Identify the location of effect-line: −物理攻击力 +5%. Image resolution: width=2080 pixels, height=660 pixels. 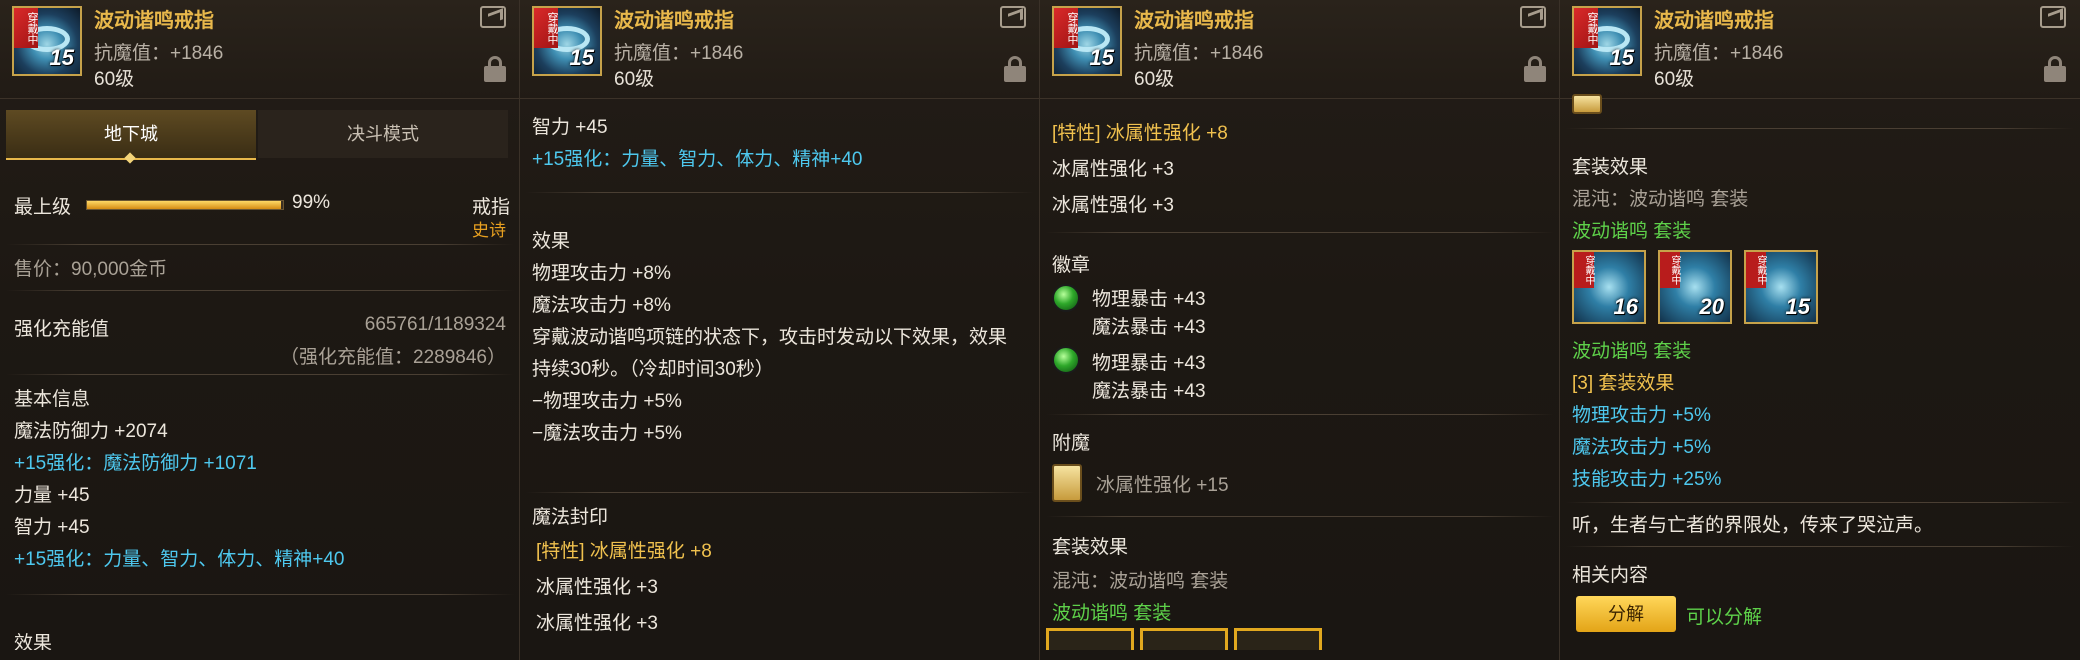
(607, 401).